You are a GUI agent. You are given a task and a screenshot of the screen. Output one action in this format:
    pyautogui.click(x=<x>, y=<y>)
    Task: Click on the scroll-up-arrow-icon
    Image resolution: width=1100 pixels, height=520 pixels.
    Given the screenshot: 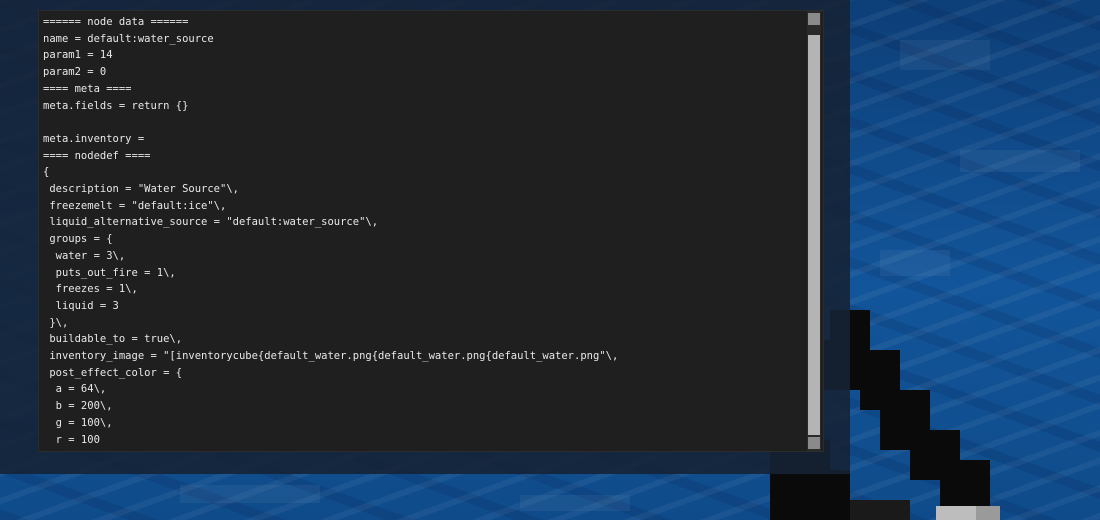 What is the action you would take?
    pyautogui.click(x=814, y=19)
    